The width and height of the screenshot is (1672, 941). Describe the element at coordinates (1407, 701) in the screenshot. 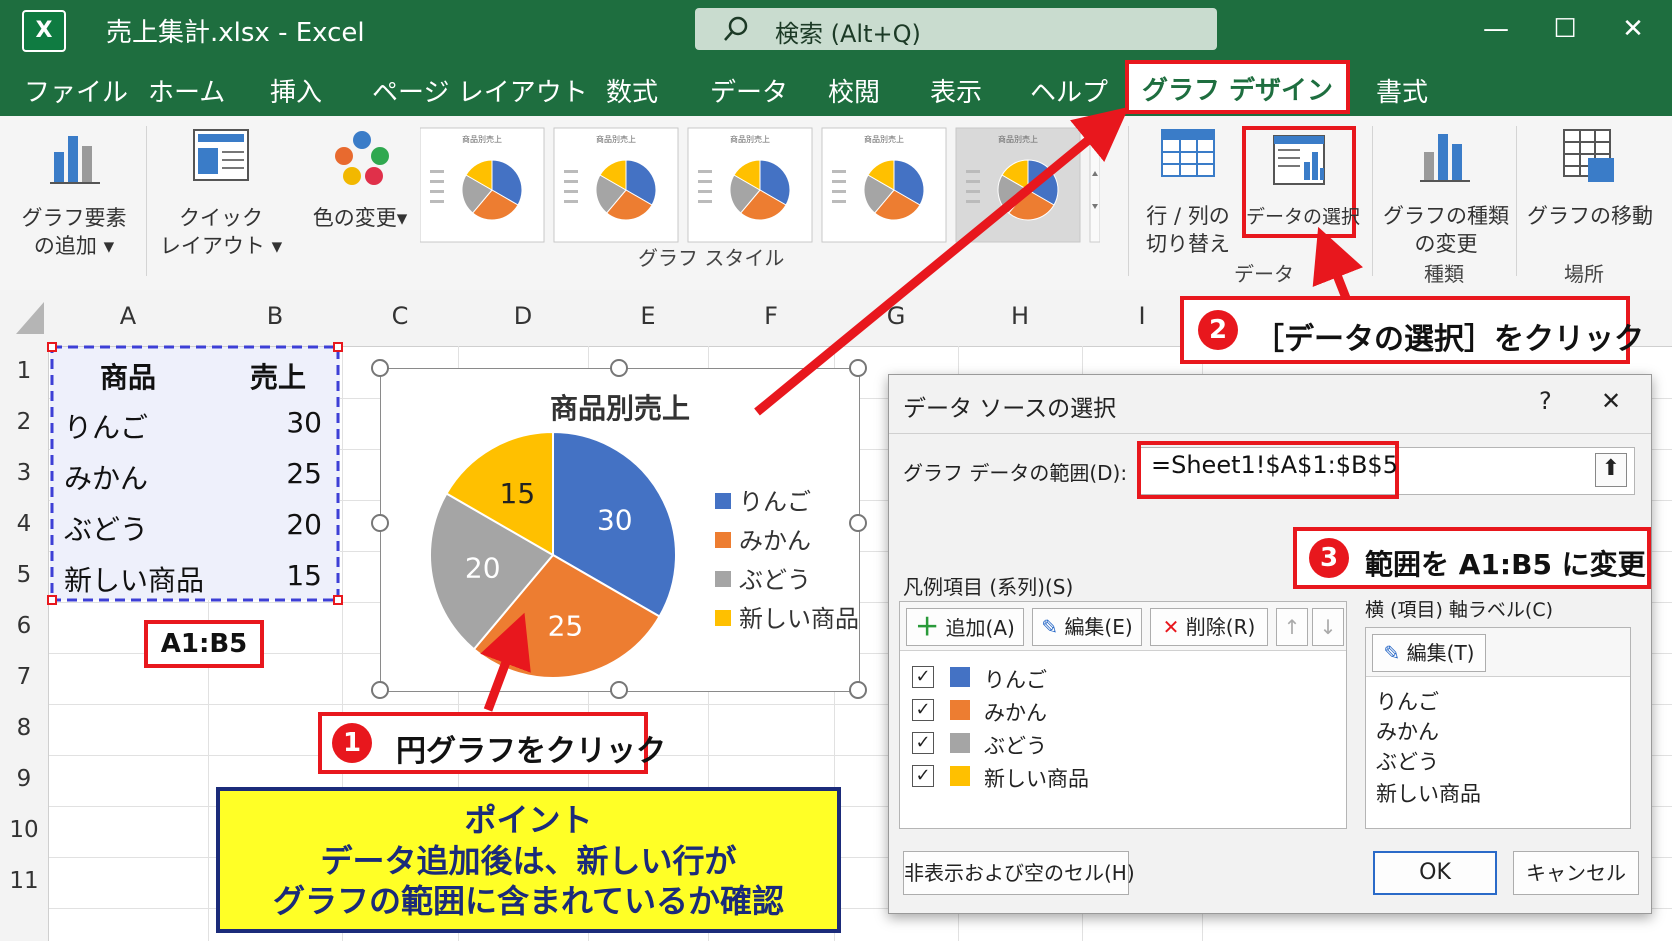

I see `axis-item-1: りんご` at that location.